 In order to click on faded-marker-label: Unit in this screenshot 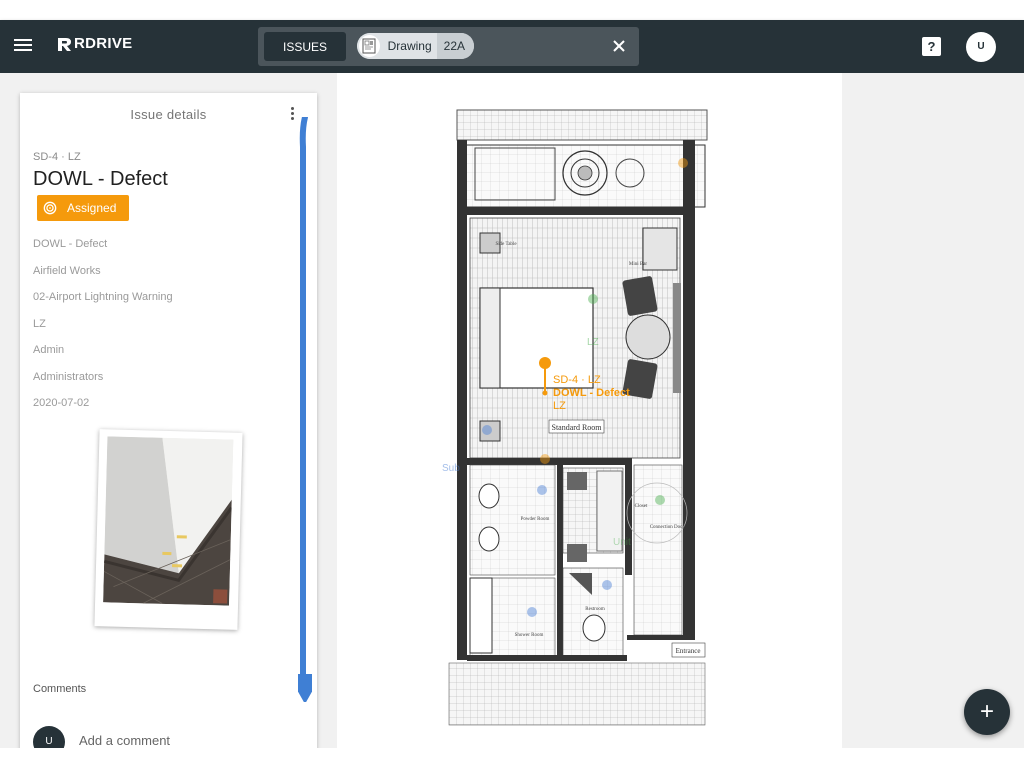, I will do `click(622, 542)`.